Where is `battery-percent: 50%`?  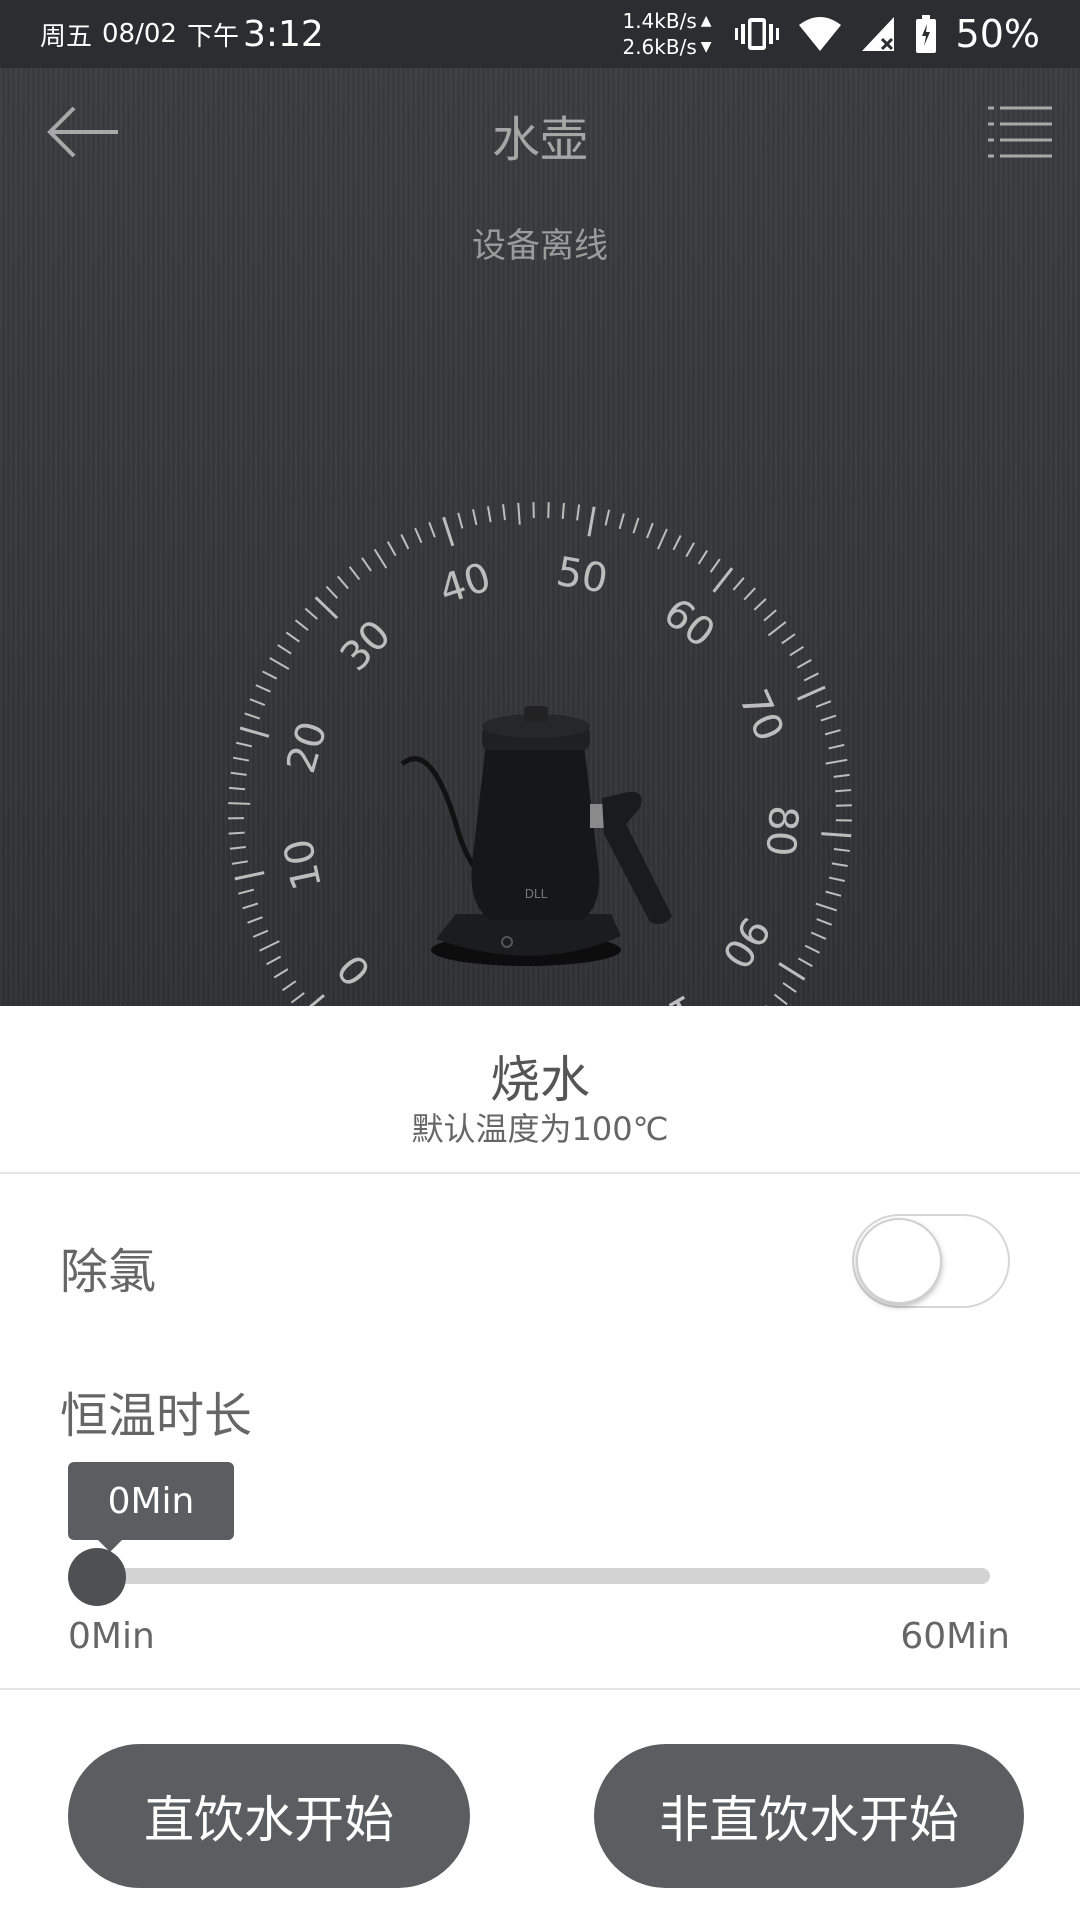
battery-percent: 50% is located at coordinates (997, 34).